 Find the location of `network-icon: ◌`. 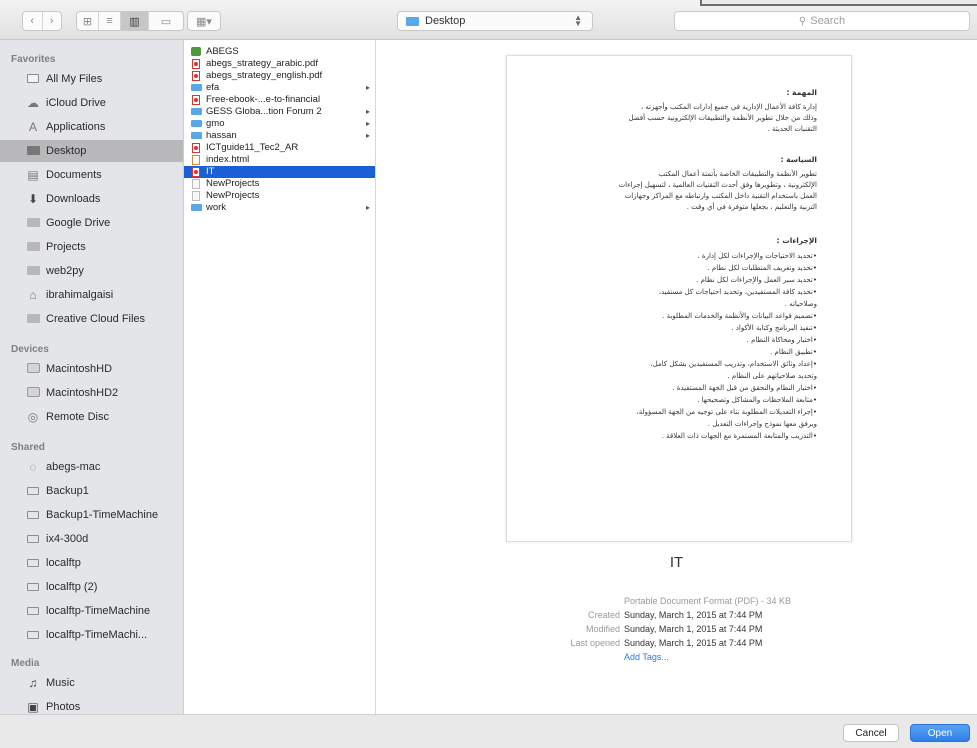

network-icon: ◌ is located at coordinates (33, 467).